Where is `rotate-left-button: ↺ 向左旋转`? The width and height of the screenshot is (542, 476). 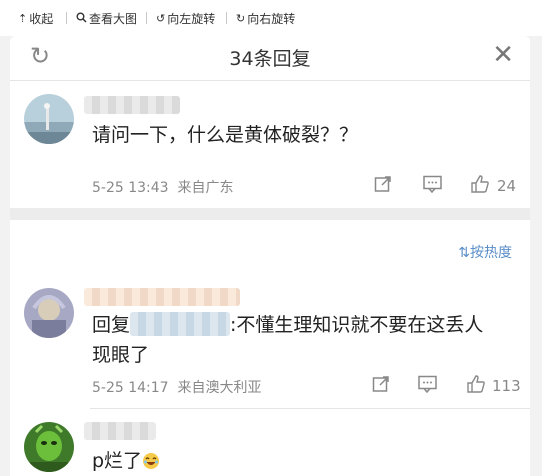
rotate-left-button: ↺ 向左旋转 is located at coordinates (185, 18).